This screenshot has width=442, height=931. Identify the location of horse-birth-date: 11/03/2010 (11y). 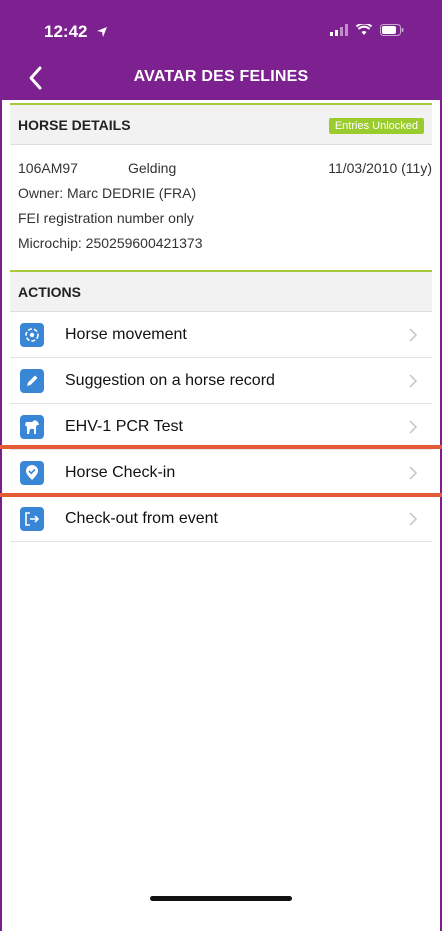
(380, 168).